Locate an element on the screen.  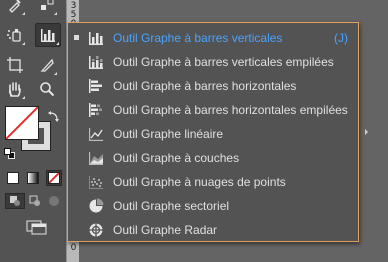
menu-item-line-graph: Outil Graphe linéaire is located at coordinates (213, 134).